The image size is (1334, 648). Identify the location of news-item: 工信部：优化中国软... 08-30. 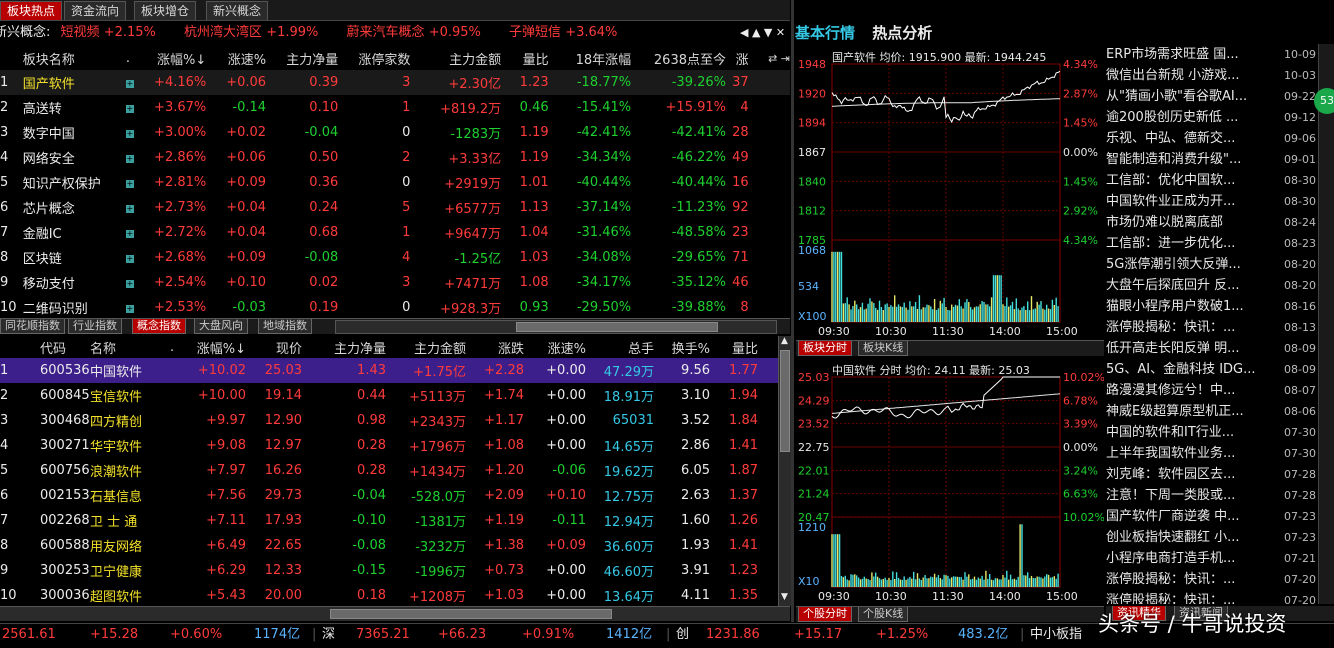
(1211, 180).